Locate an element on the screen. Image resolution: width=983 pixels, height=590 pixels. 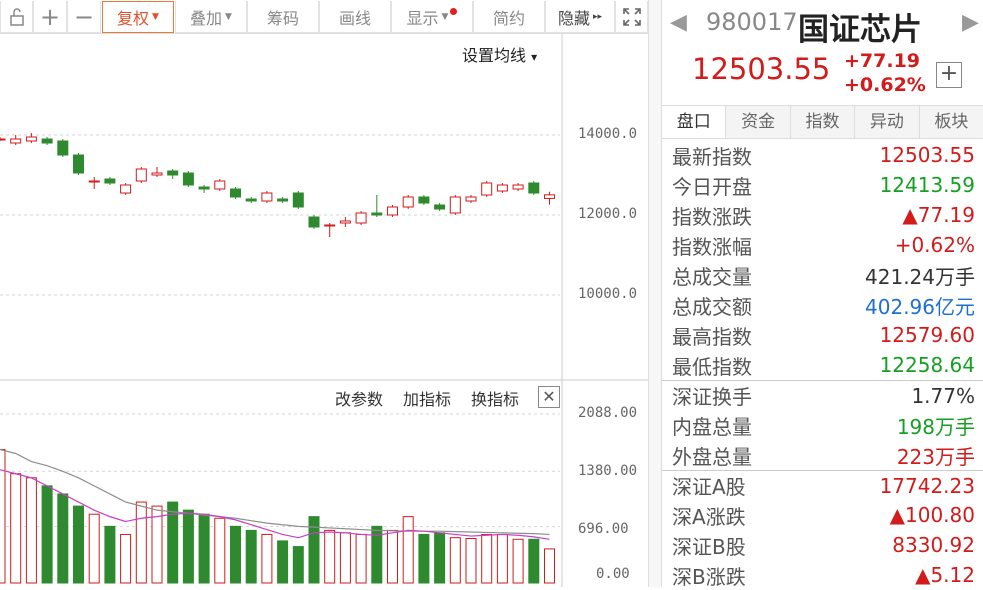
stat-value: 12503.55 is located at coordinates (927, 155).